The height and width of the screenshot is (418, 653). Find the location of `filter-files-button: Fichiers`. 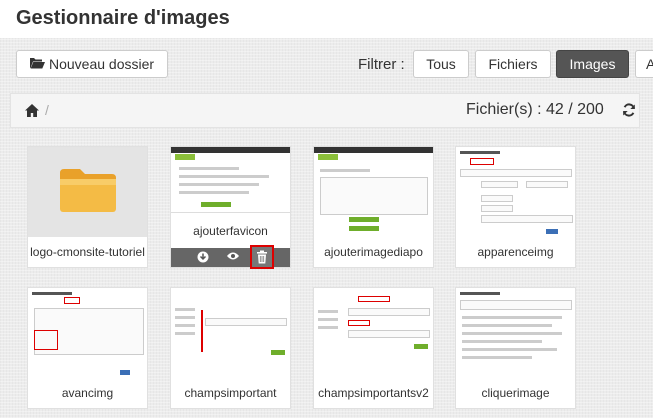

filter-files-button: Fichiers is located at coordinates (513, 64).